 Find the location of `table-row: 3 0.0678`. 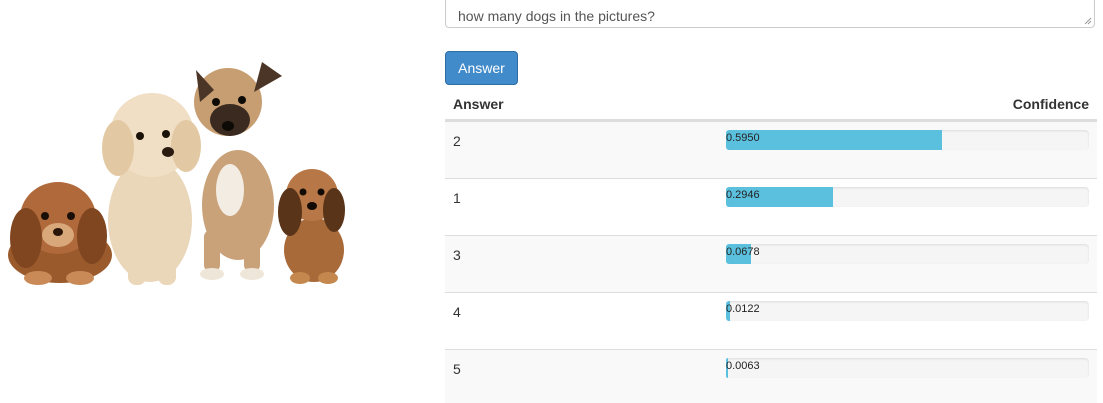

table-row: 3 0.0678 is located at coordinates (771, 263).